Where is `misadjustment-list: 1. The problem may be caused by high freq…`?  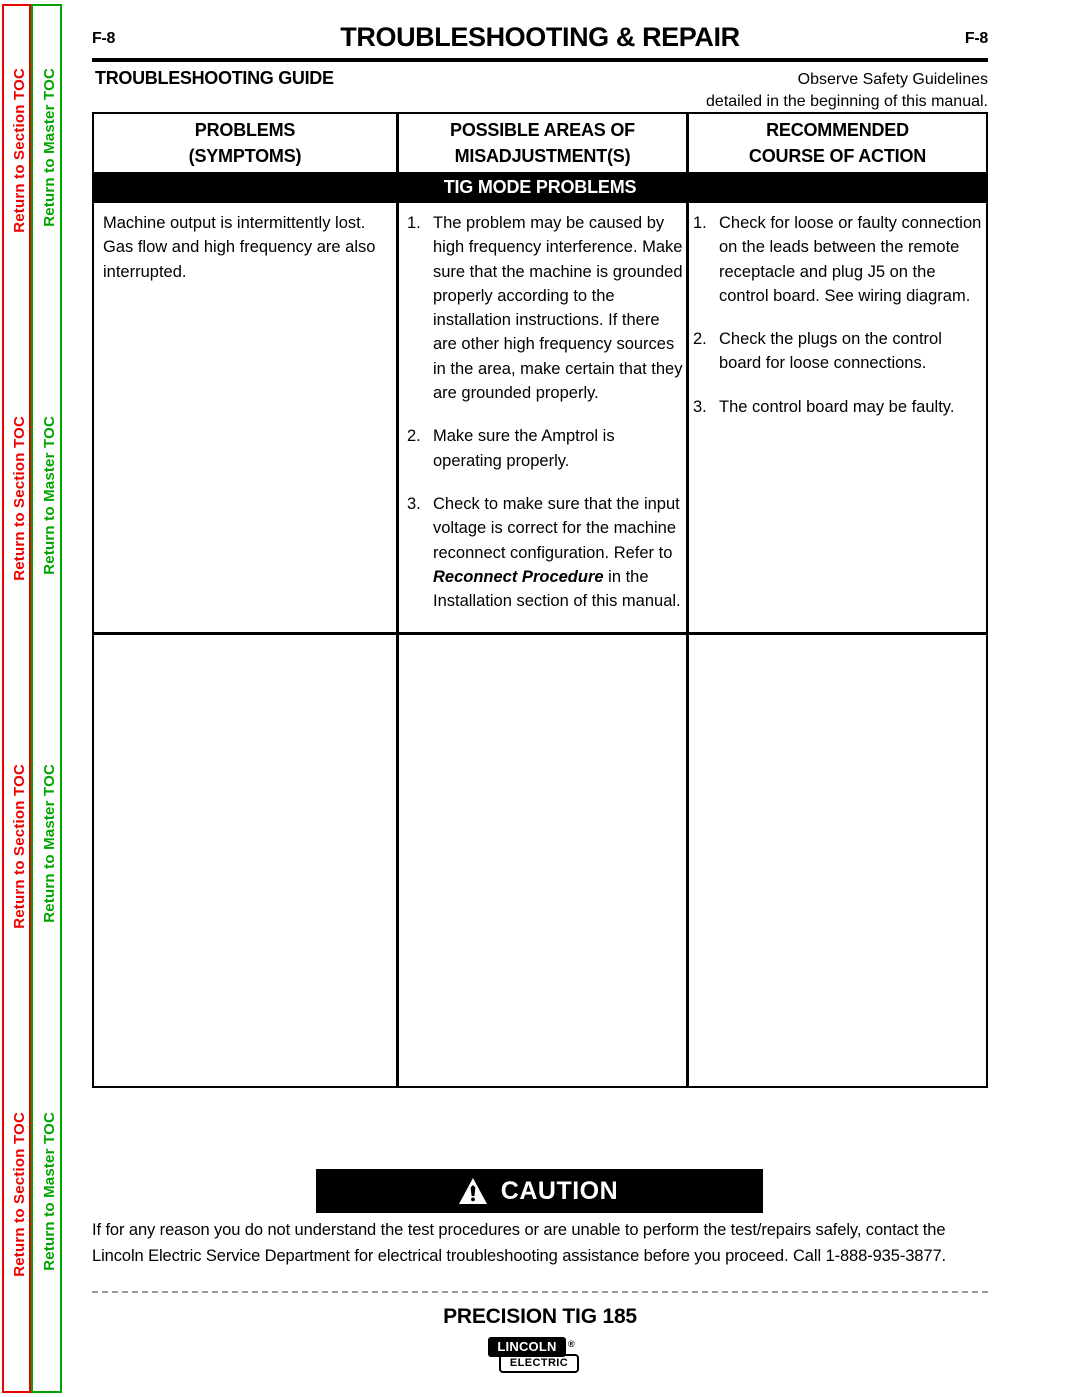 misadjustment-list: 1. The problem may be caused by high freq… is located at coordinates (545, 412).